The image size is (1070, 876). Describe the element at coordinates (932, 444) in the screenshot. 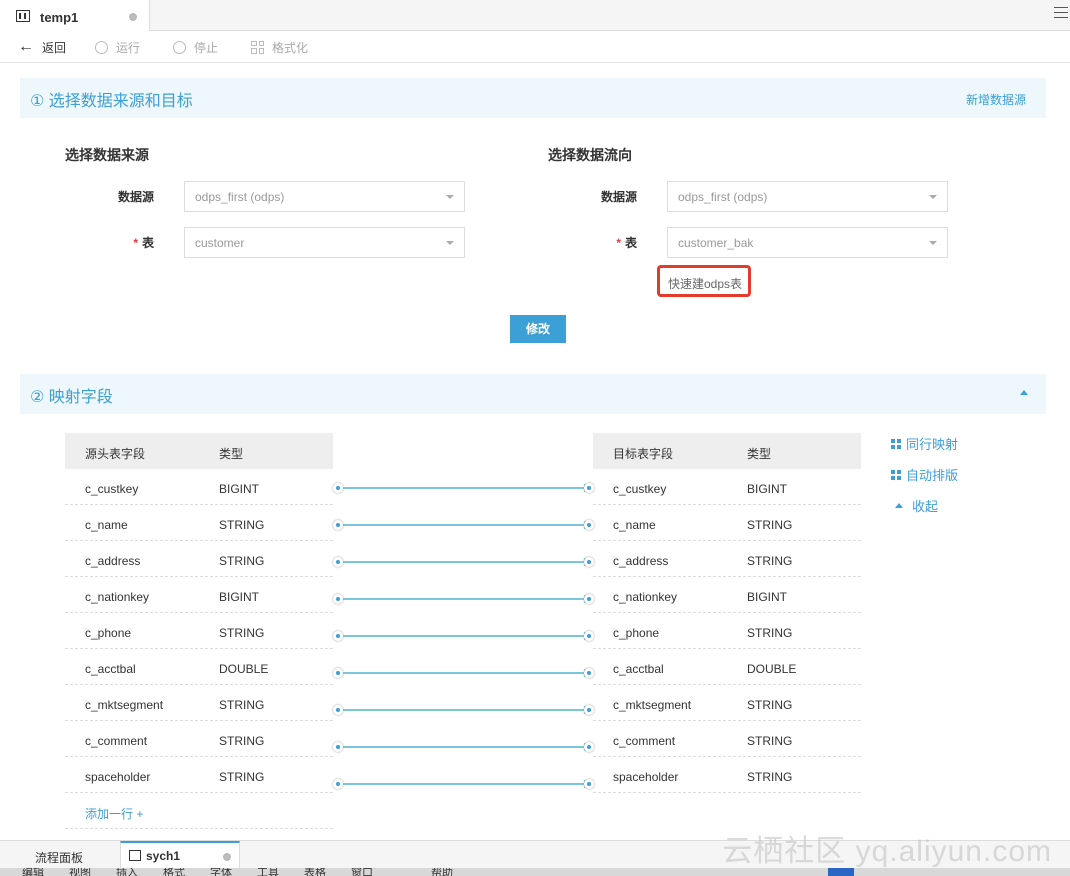

I see `action-label: 同行映射` at that location.